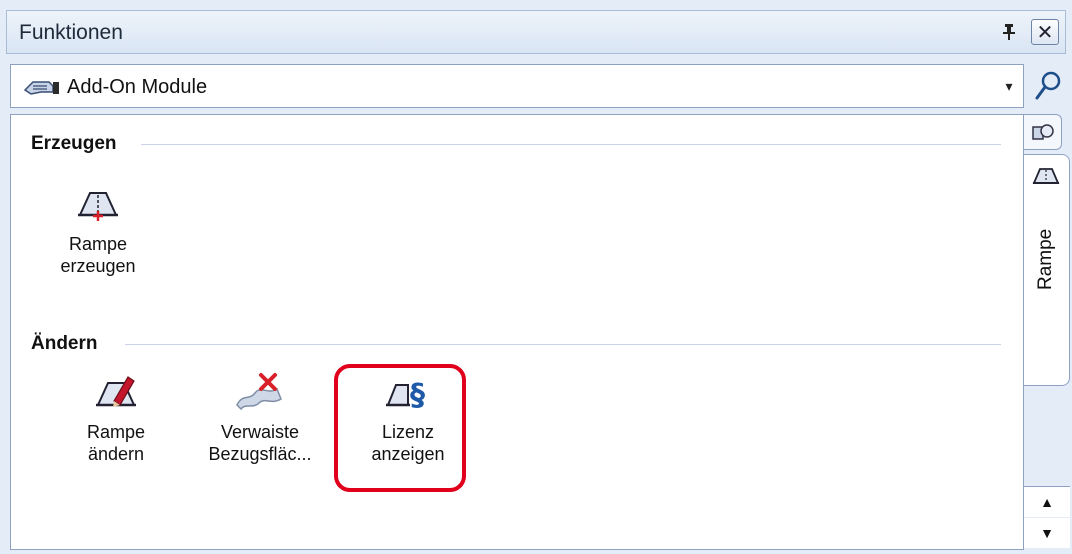  Describe the element at coordinates (116, 418) in the screenshot. I see `tool-ramp-edit: Rampe ändern` at that location.